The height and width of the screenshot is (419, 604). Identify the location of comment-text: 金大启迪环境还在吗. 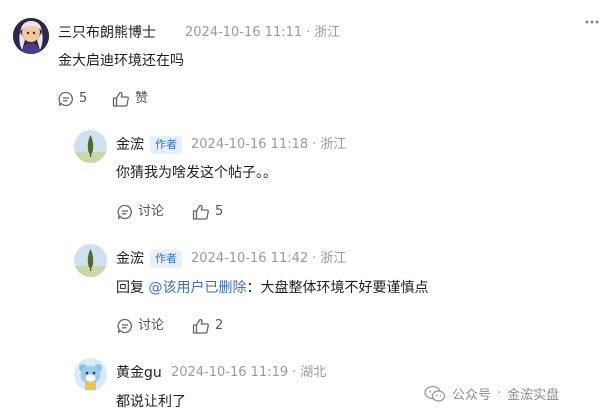
(121, 61).